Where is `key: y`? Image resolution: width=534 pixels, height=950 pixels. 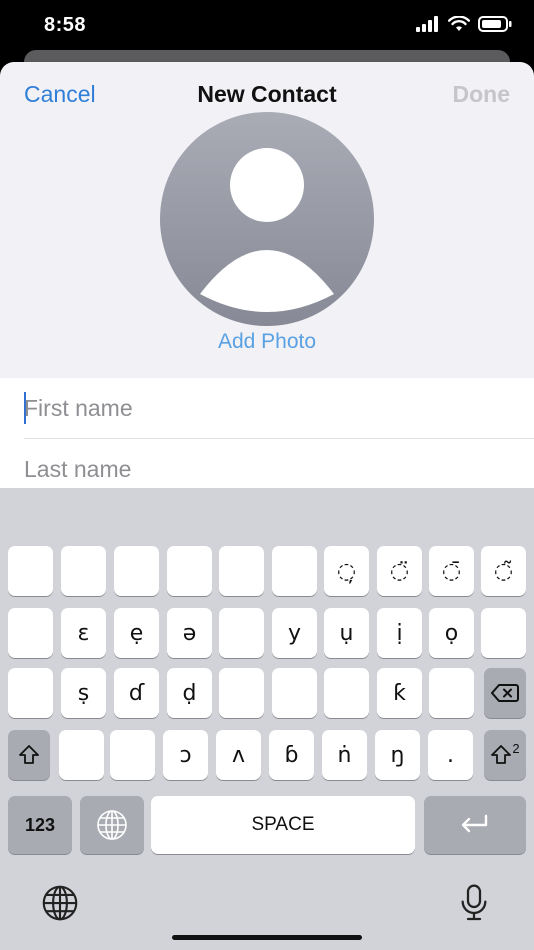
key: y is located at coordinates (294, 633).